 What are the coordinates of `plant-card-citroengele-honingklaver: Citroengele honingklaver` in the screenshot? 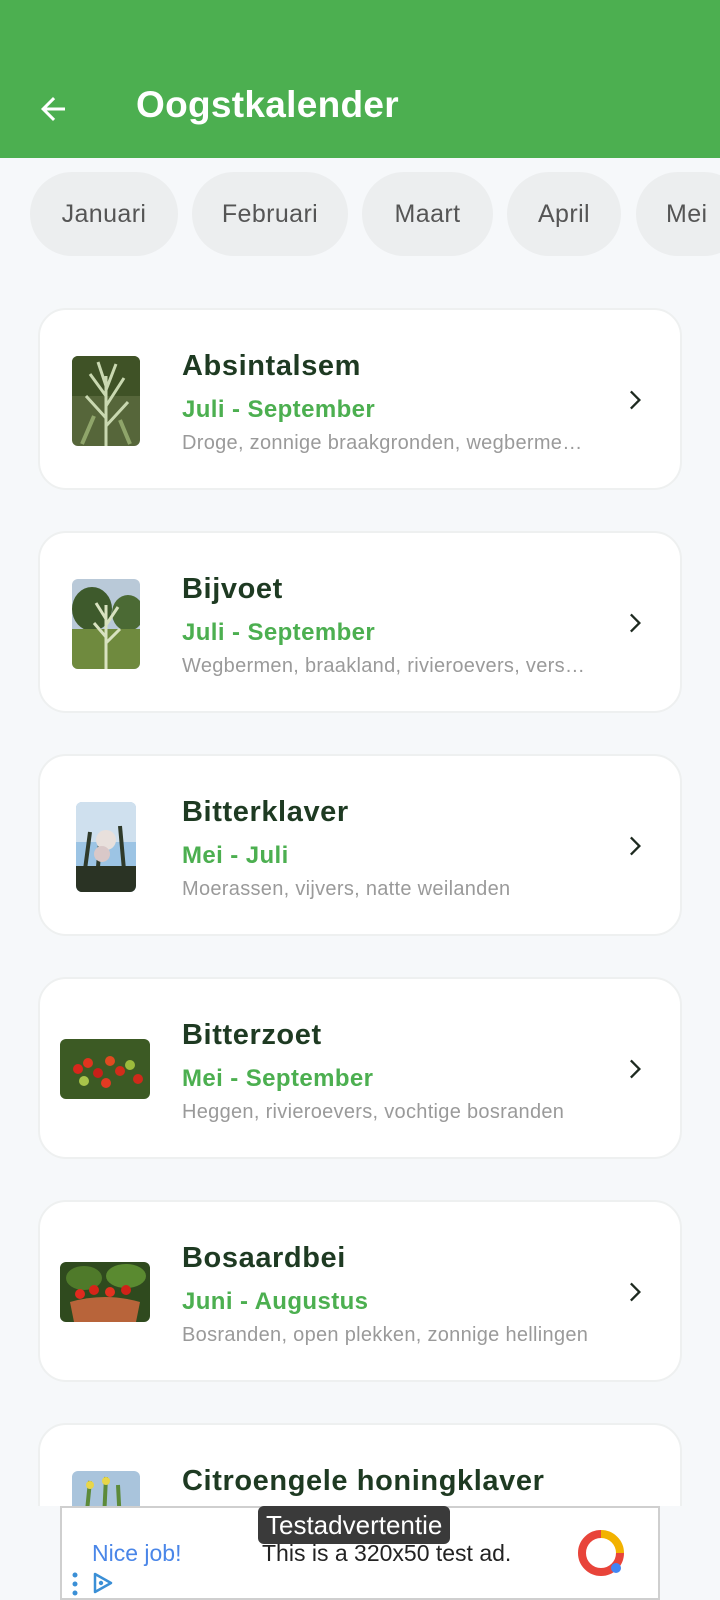 It's located at (360, 1464).